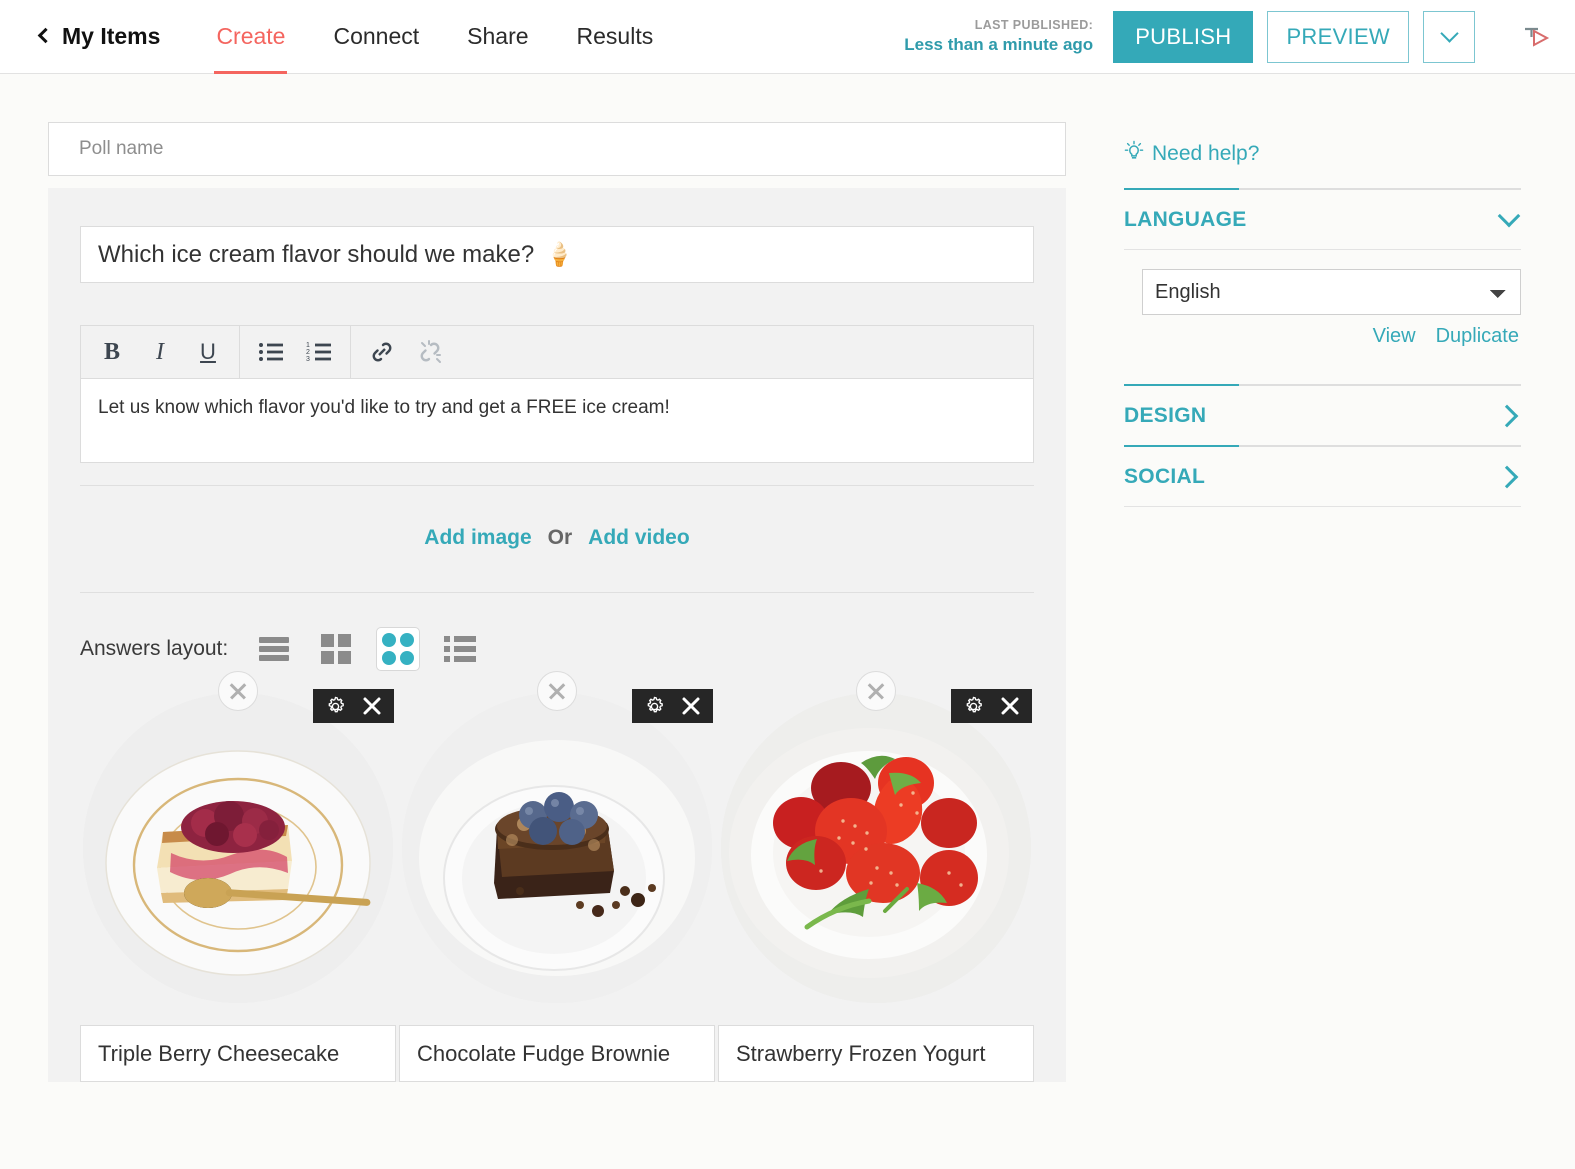 This screenshot has width=1575, height=1169. I want to click on rte-group-links, so click(406, 352).